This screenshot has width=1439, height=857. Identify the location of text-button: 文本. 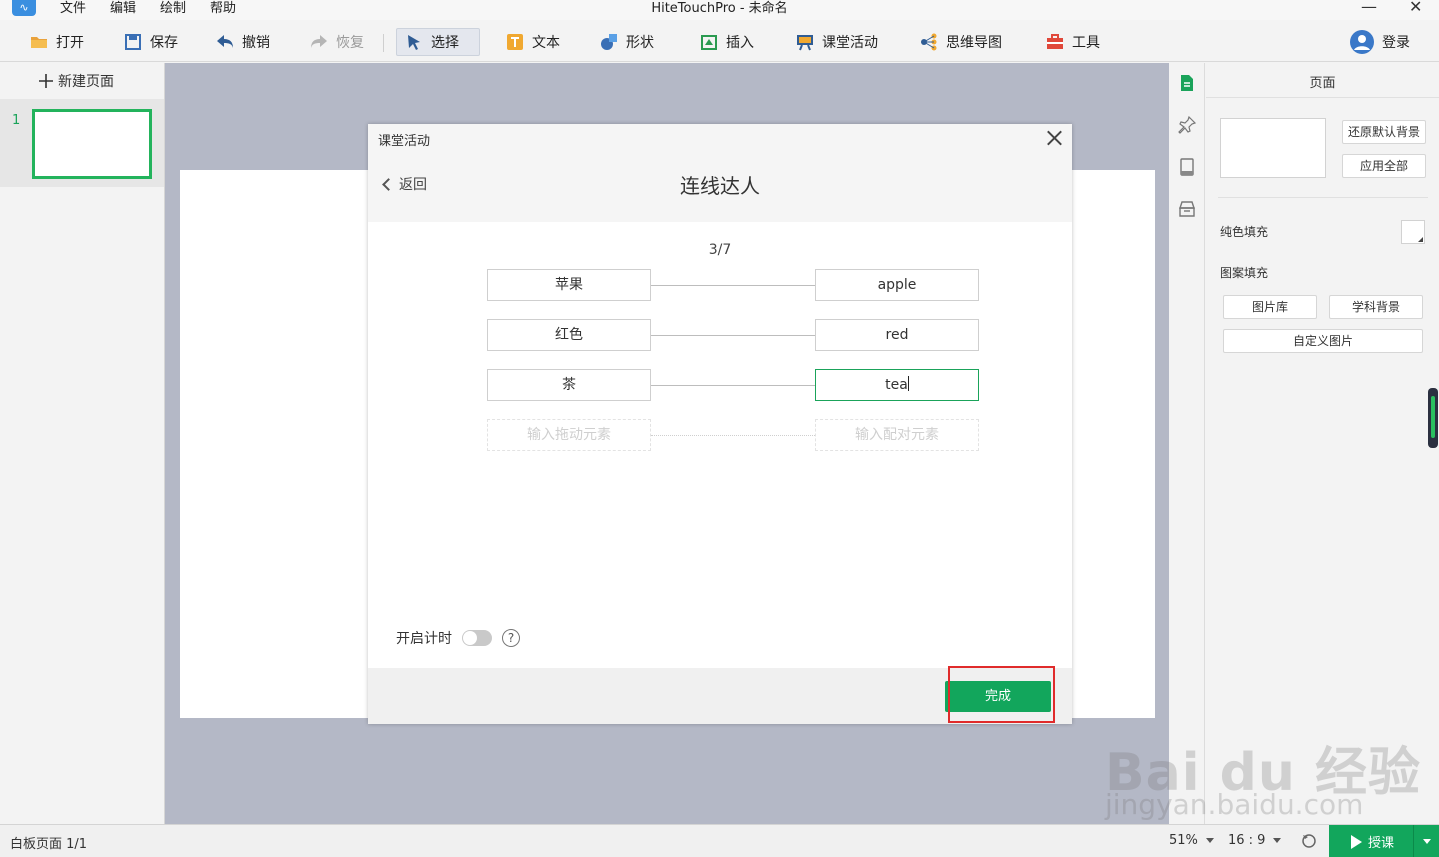
(533, 42).